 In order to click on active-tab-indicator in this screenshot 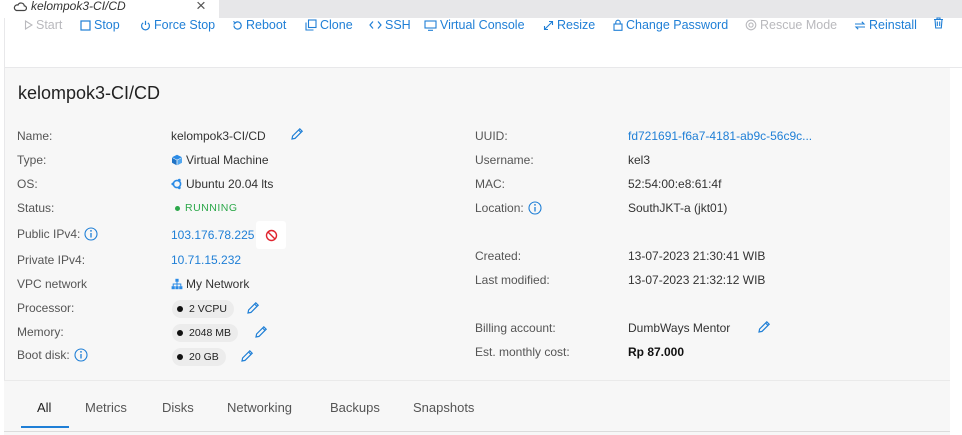, I will do `click(45, 427)`.